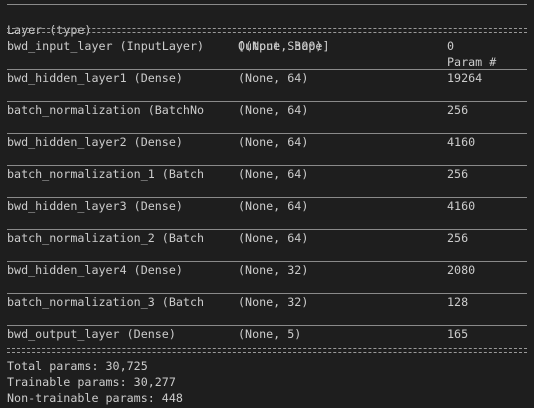  Describe the element at coordinates (77, 366) in the screenshot. I see `total-params: Total params: 30,725` at that location.